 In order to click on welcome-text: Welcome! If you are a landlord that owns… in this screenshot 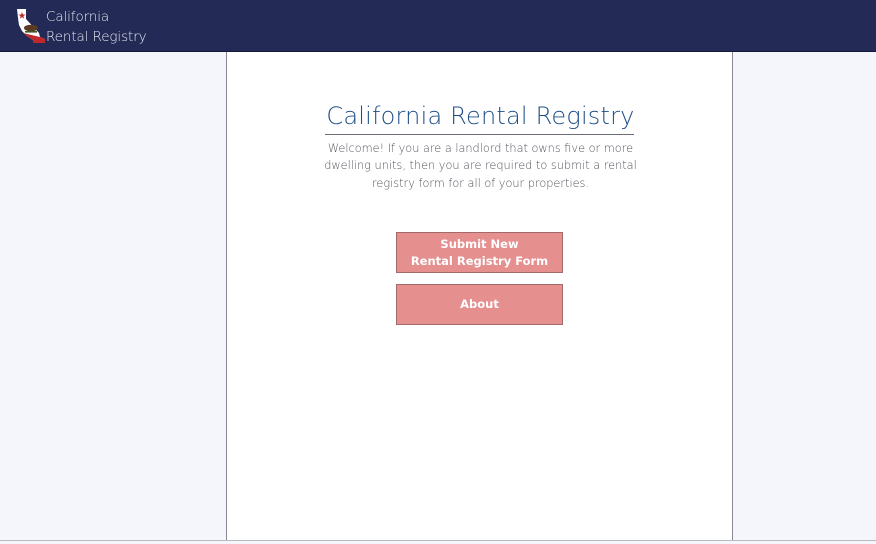, I will do `click(480, 166)`.